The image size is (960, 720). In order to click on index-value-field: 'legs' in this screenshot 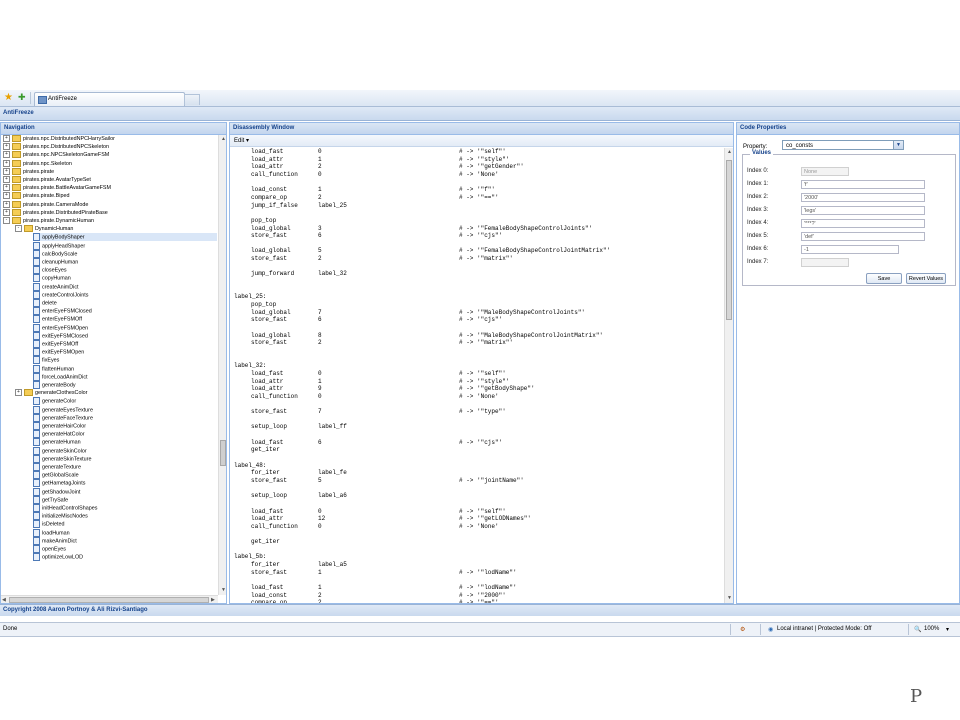, I will do `click(863, 210)`.